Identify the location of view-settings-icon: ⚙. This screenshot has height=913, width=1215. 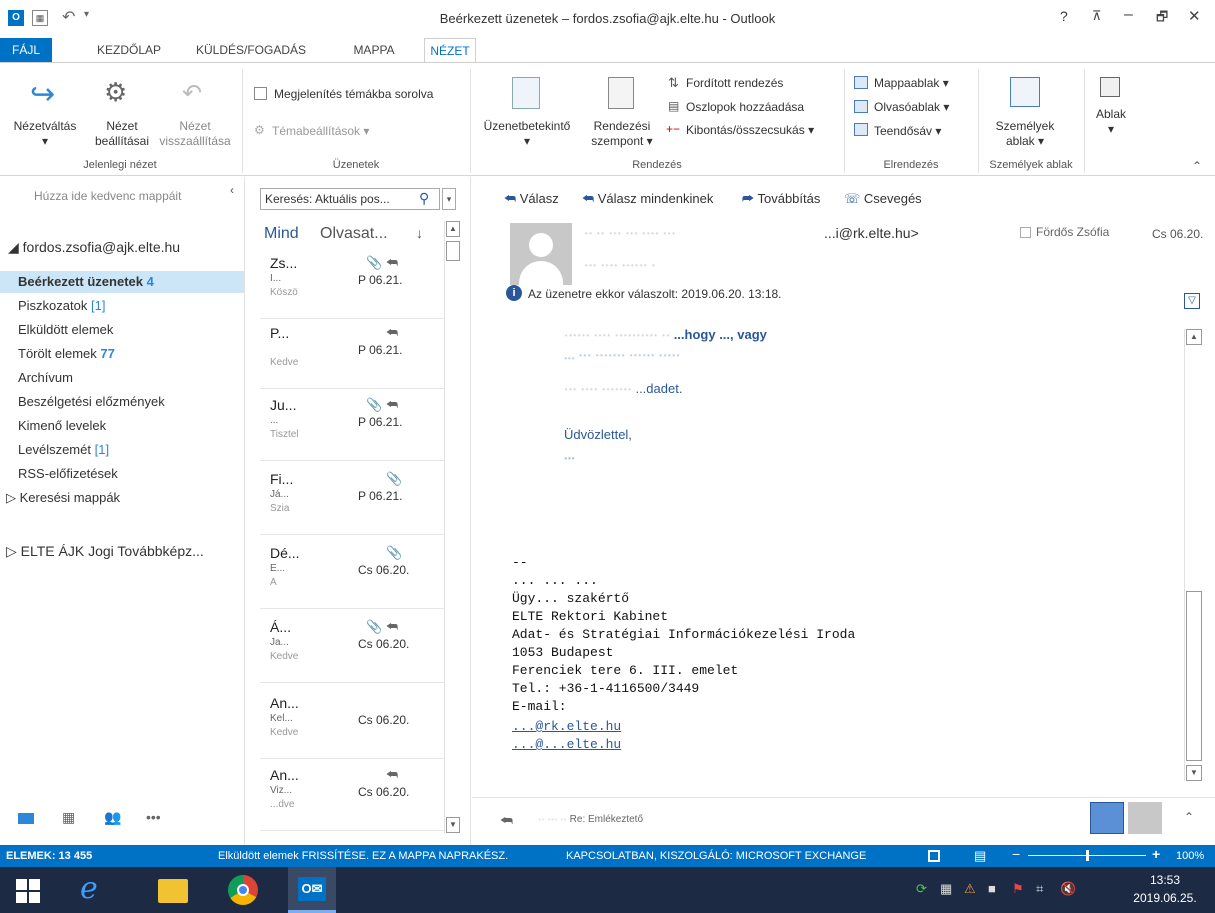
(115, 92).